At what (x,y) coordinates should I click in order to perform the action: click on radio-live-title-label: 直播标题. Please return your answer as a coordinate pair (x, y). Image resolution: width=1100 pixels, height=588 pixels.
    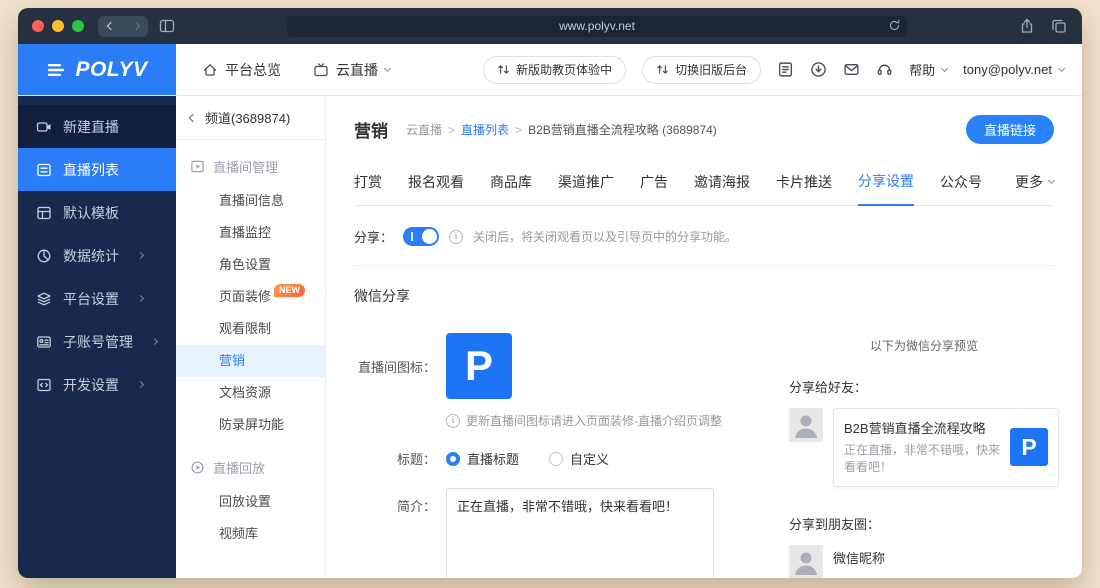
    Looking at the image, I should click on (493, 459).